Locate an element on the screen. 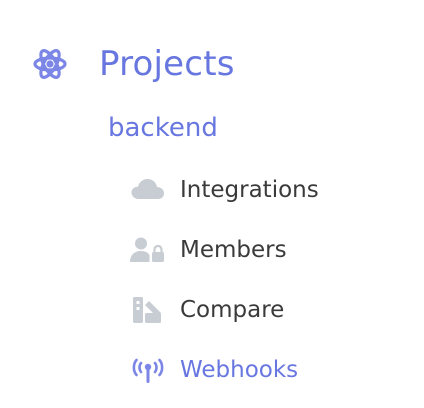  atom-icon is located at coordinates (50, 64).